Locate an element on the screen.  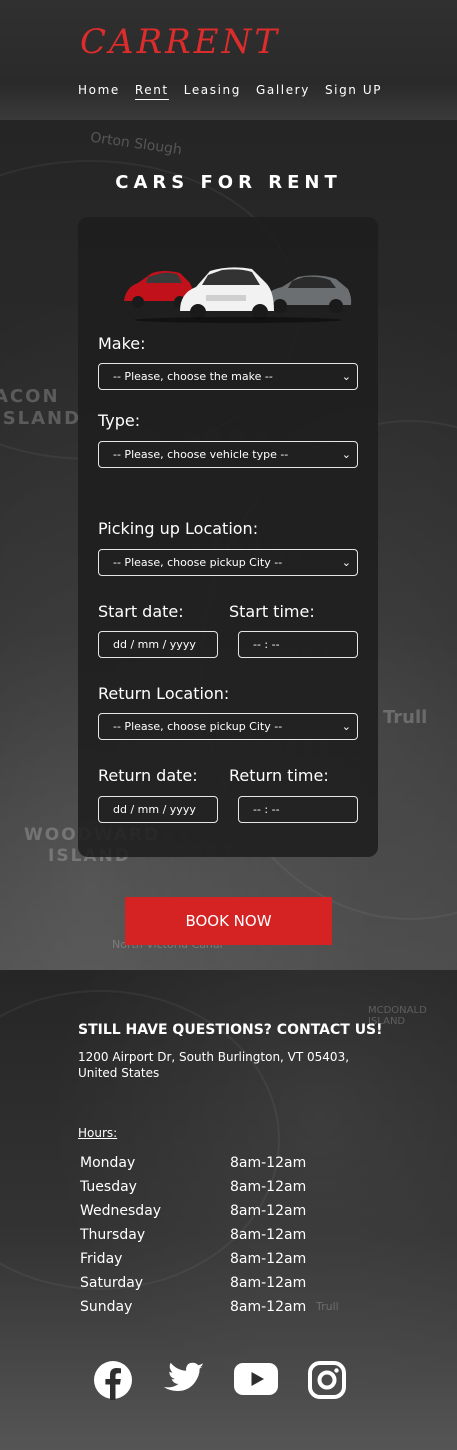
page-title: CARS FOR RENT is located at coordinates (228, 182).